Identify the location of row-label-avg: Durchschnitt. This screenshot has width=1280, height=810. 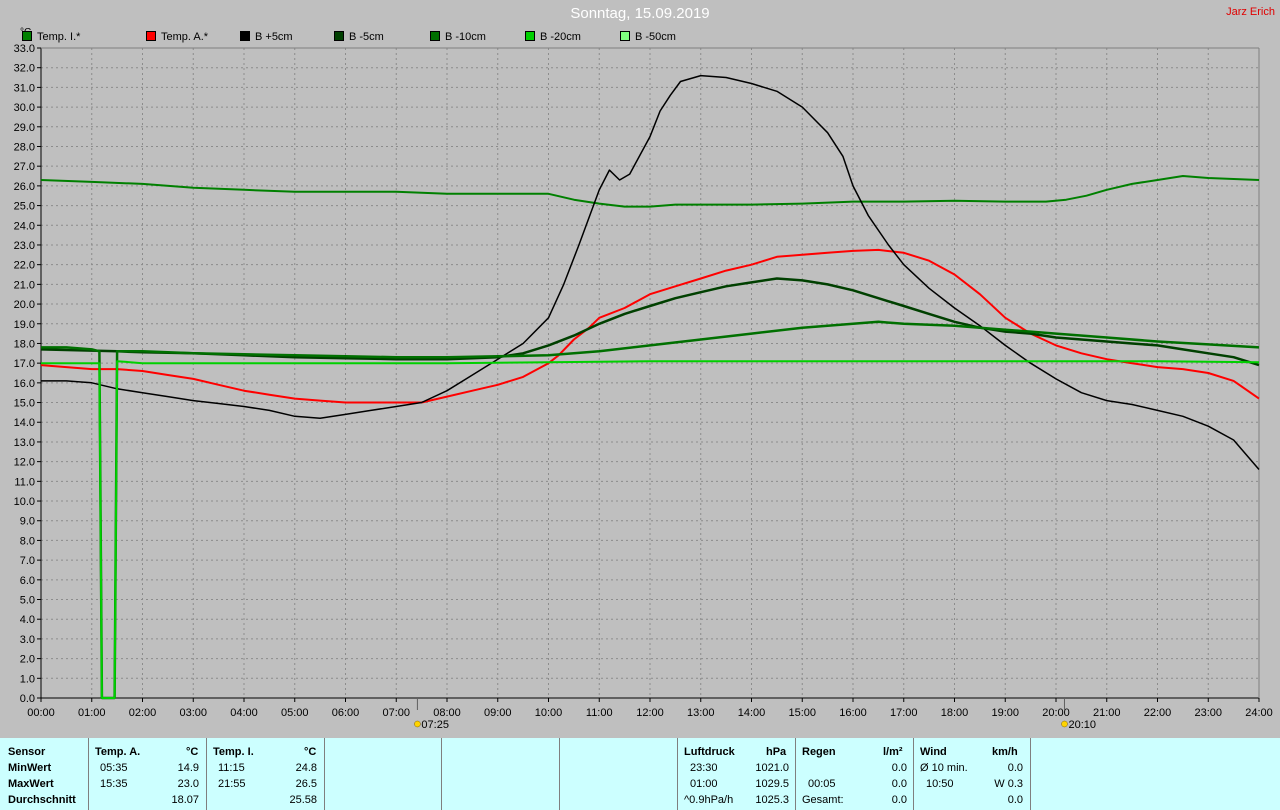
(42, 800).